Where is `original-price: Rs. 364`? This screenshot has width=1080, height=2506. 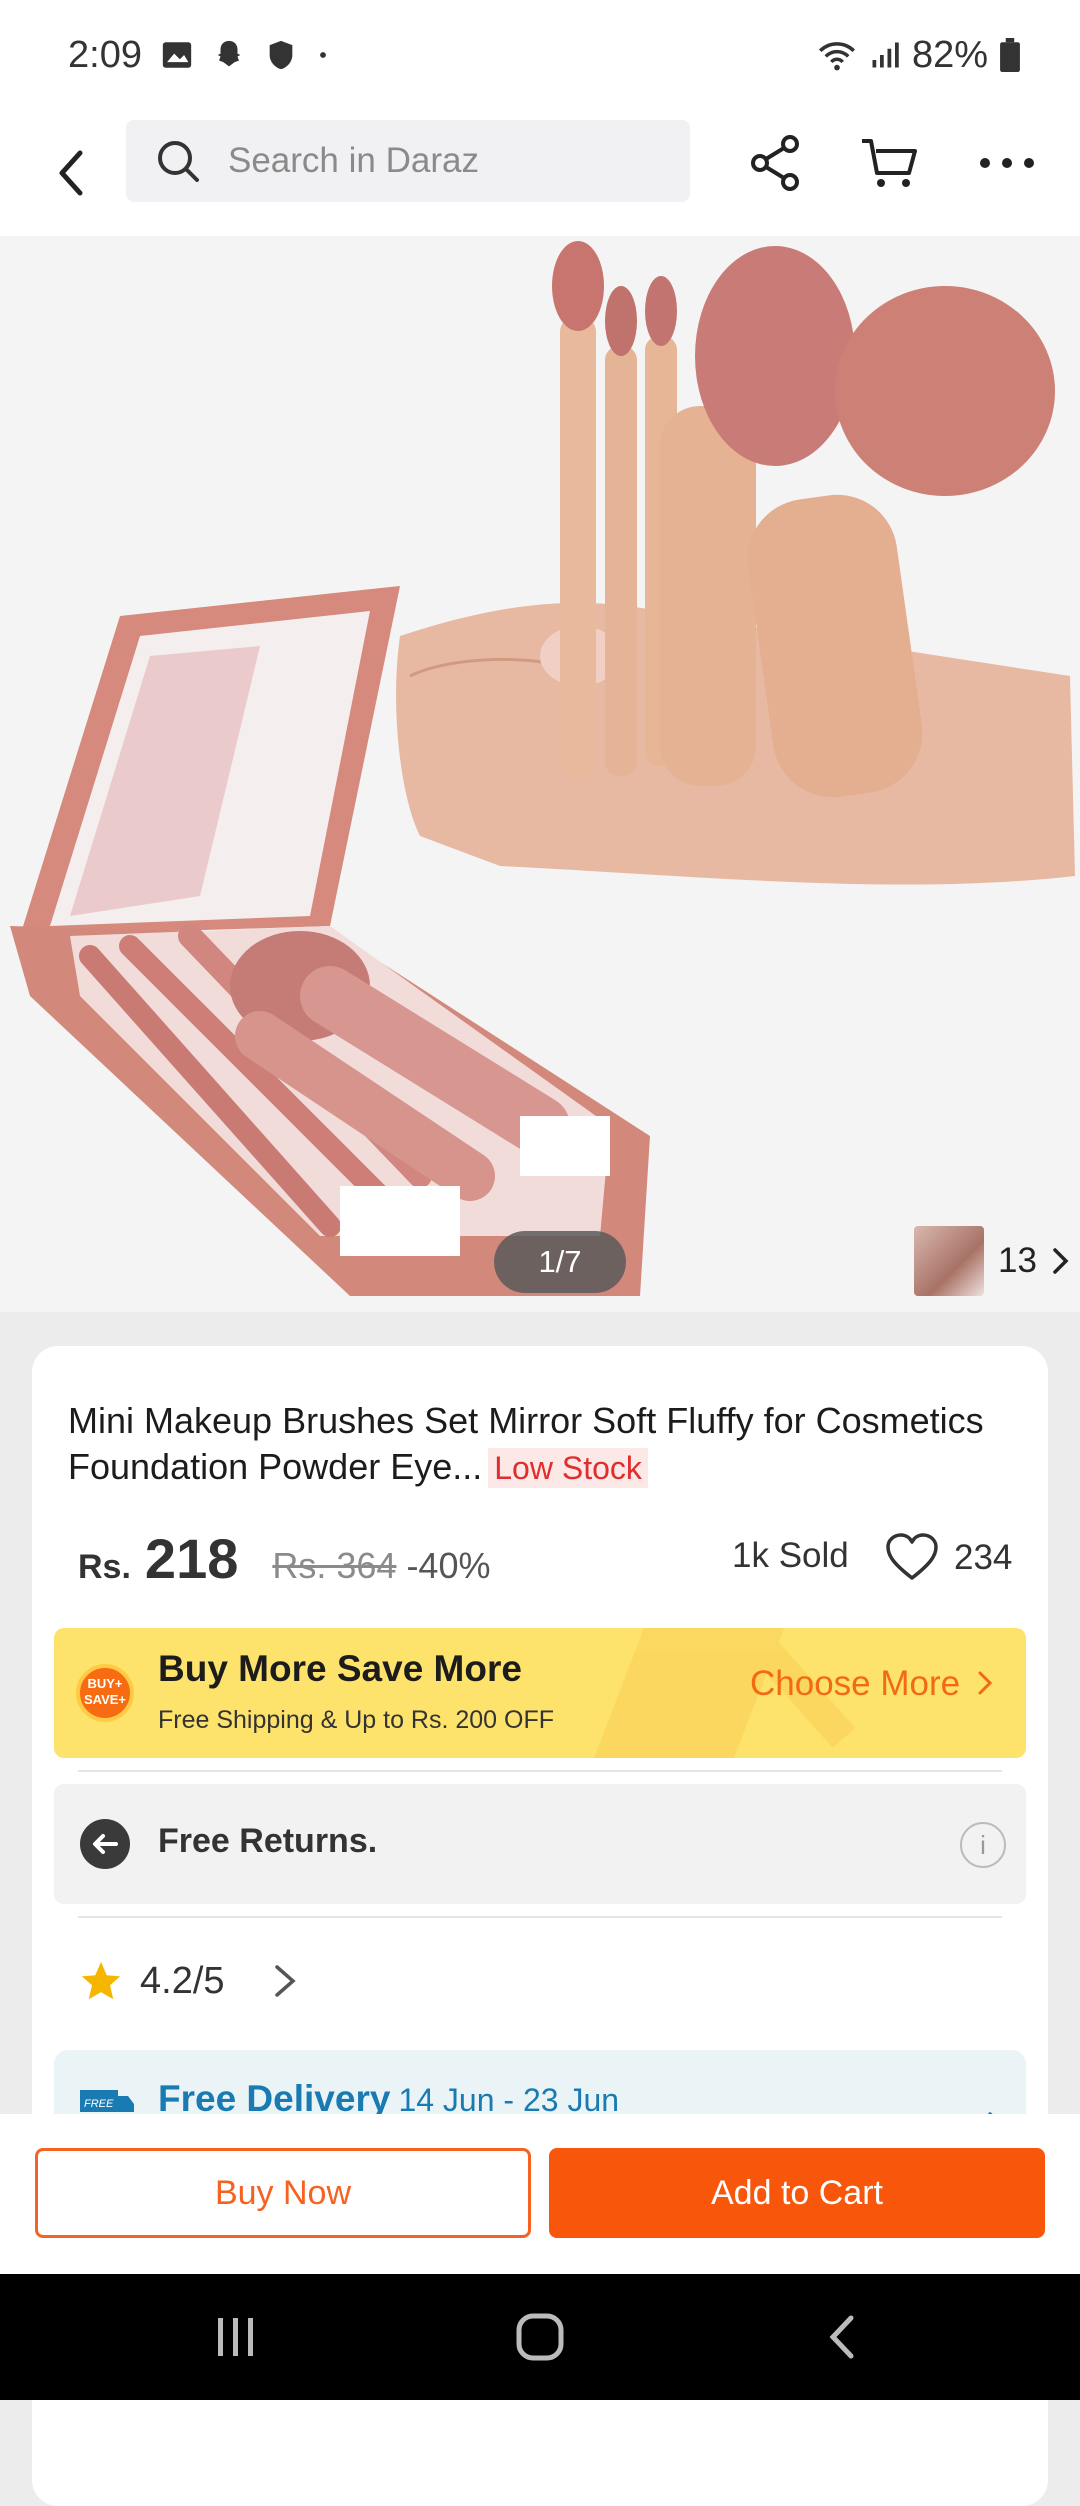 original-price: Rs. 364 is located at coordinates (334, 1565).